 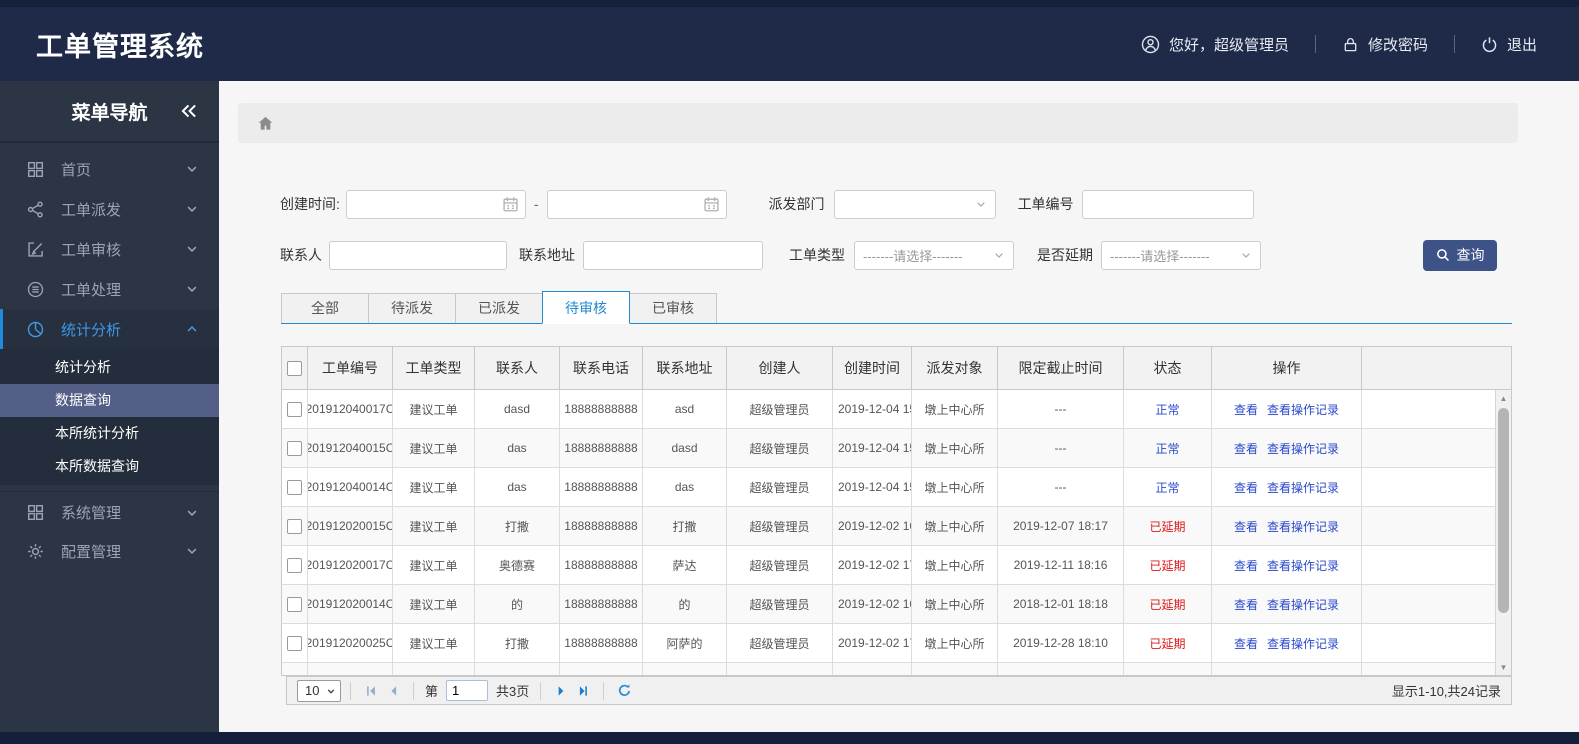 I want to click on column-header-2: 联系人, so click(x=517, y=368).